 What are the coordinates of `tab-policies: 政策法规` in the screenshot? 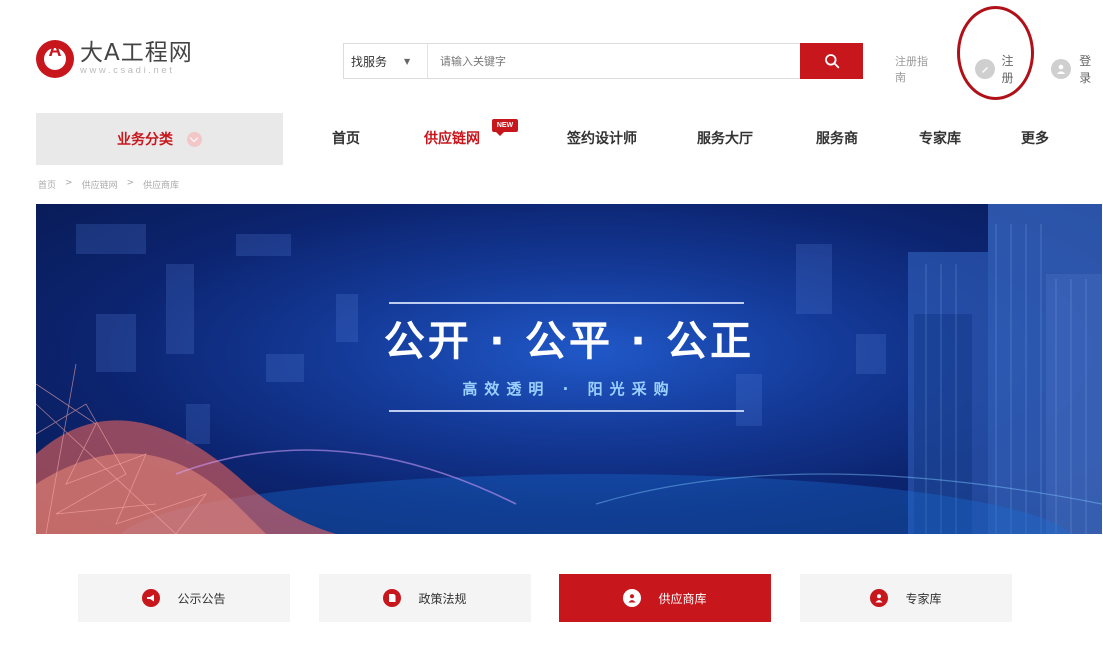 It's located at (425, 598).